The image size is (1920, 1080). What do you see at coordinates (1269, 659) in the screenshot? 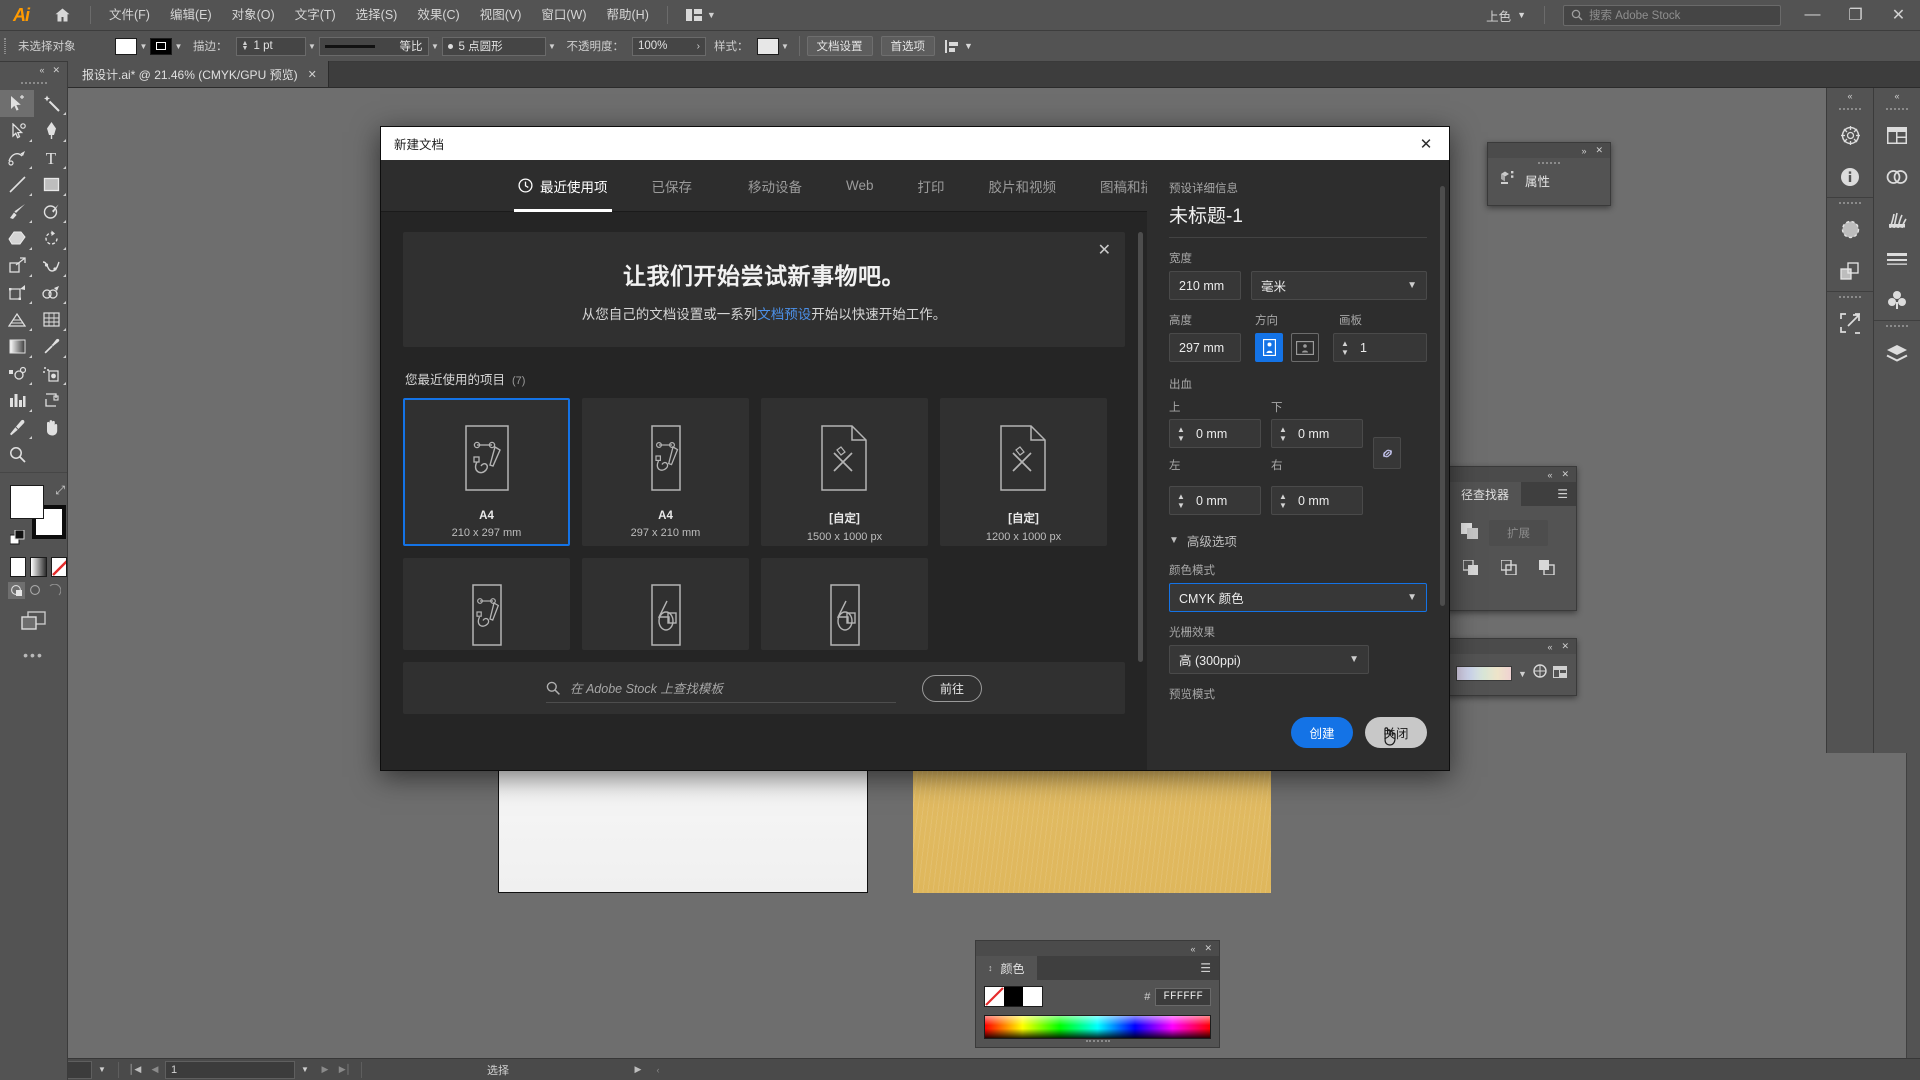
I see `raster-effects-dropdown: 高 (300ppi) ▼` at bounding box center [1269, 659].